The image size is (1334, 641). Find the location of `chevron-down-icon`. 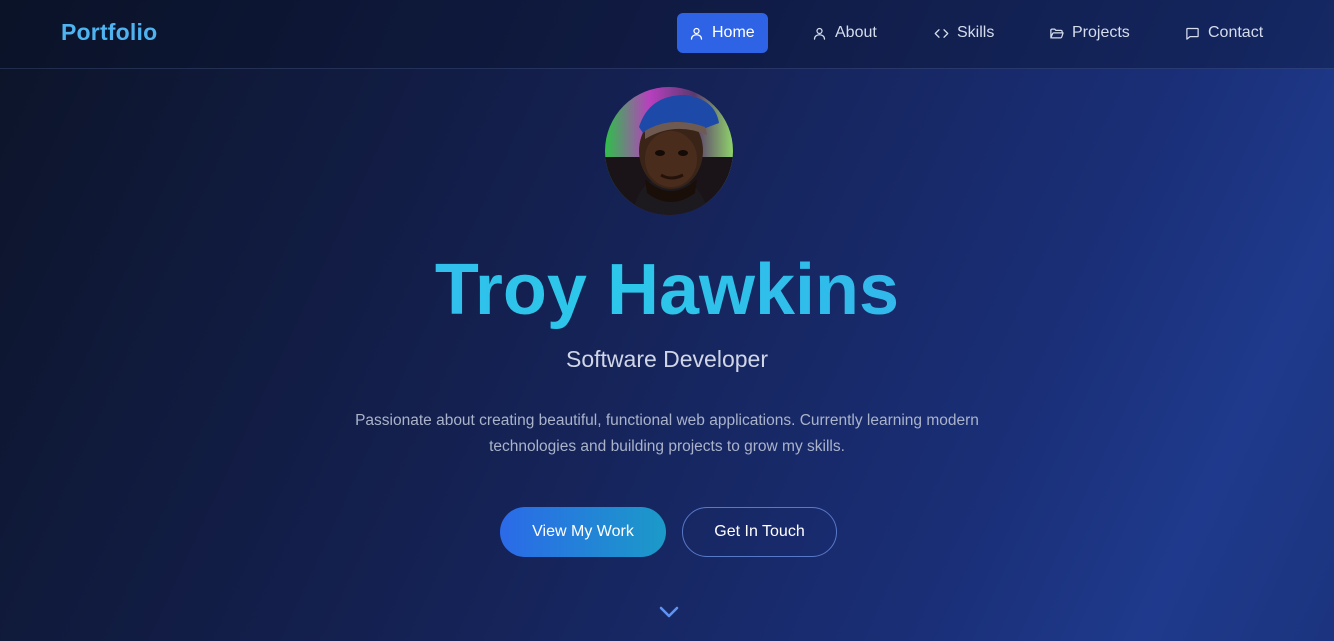

chevron-down-icon is located at coordinates (669, 613).